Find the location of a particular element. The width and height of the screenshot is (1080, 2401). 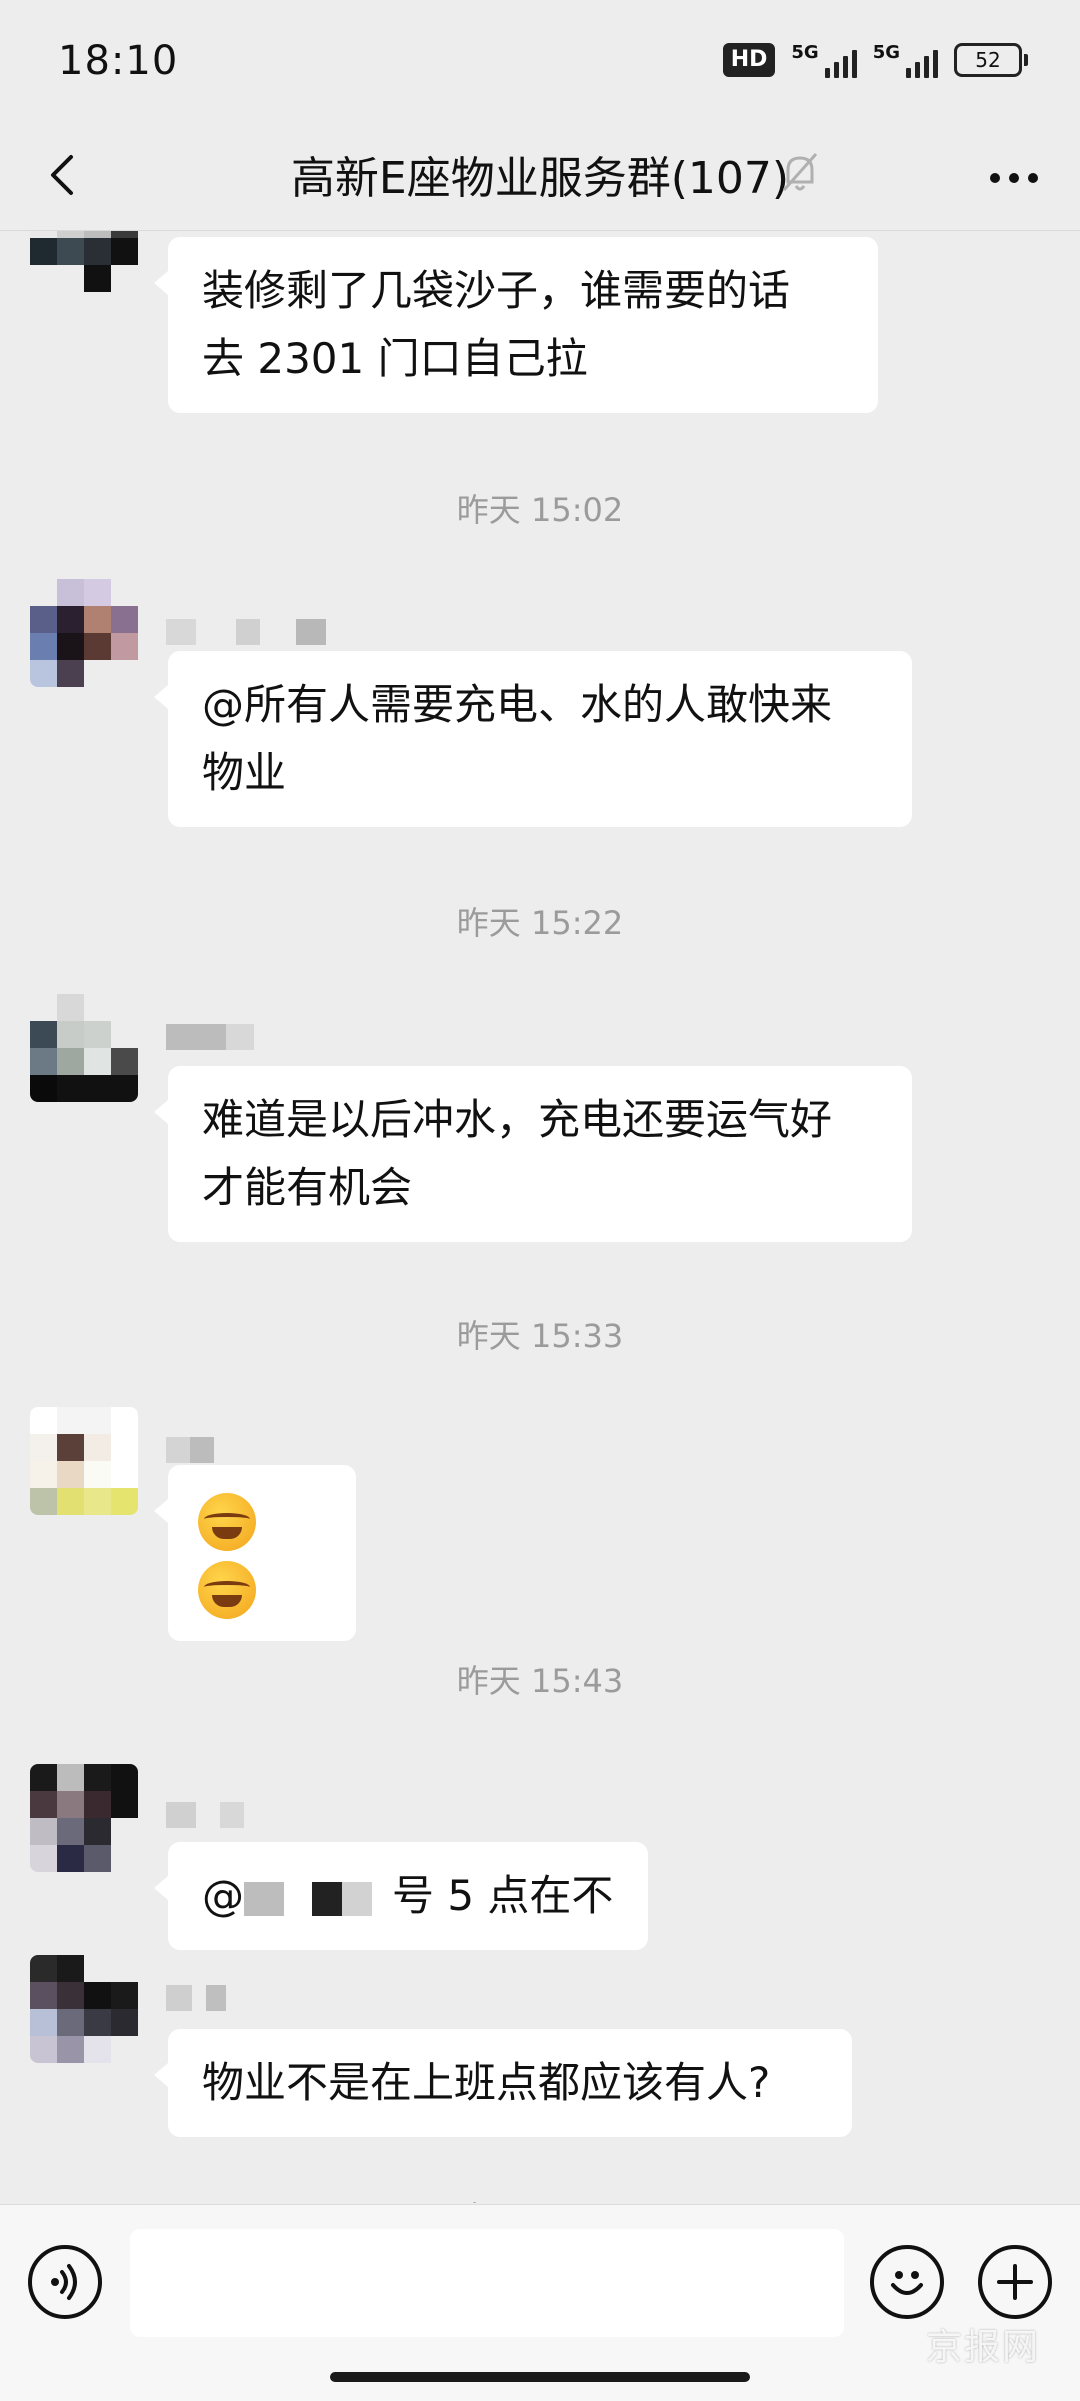

chat-header: 高新E座物业服务群(107) is located at coordinates (540, 175).